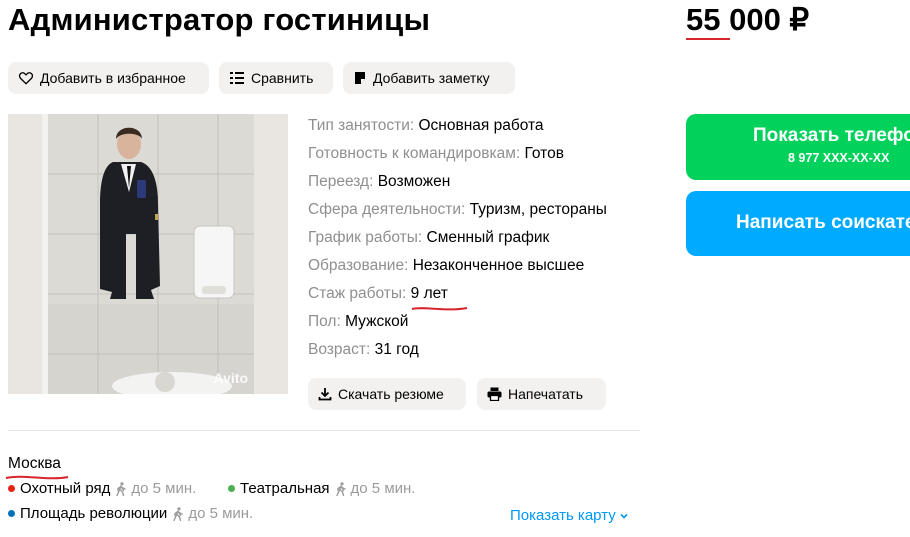 Image resolution: width=910 pixels, height=537 pixels. Describe the element at coordinates (538, 209) in the screenshot. I see `param-value: Туризм, рестораны` at that location.